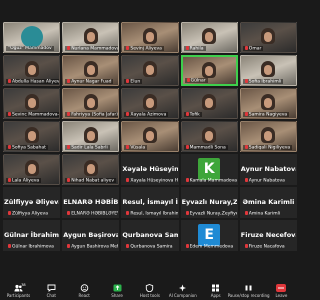 Image resolution: width=320 pixels, height=300 pixels. I want to click on share-icon, so click(117, 288).